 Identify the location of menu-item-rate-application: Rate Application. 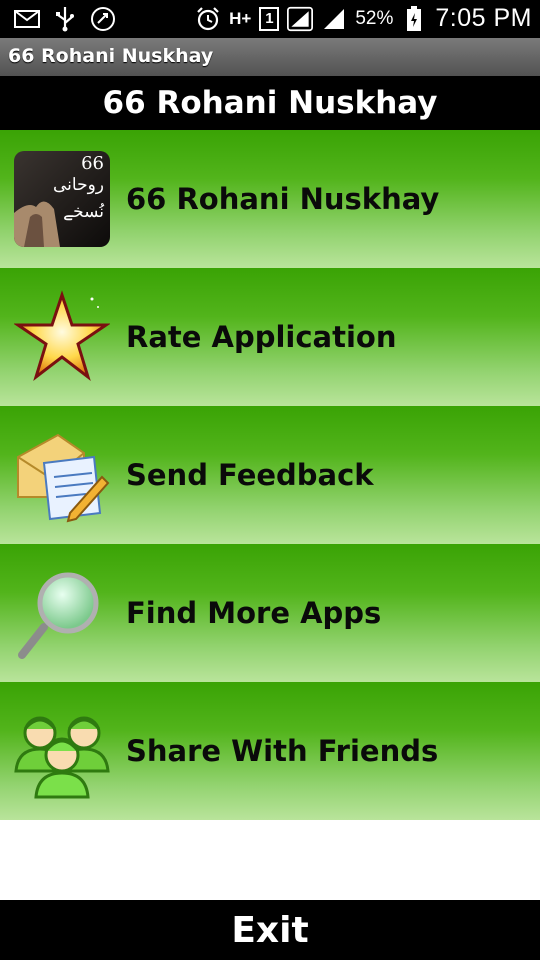
(270, 337).